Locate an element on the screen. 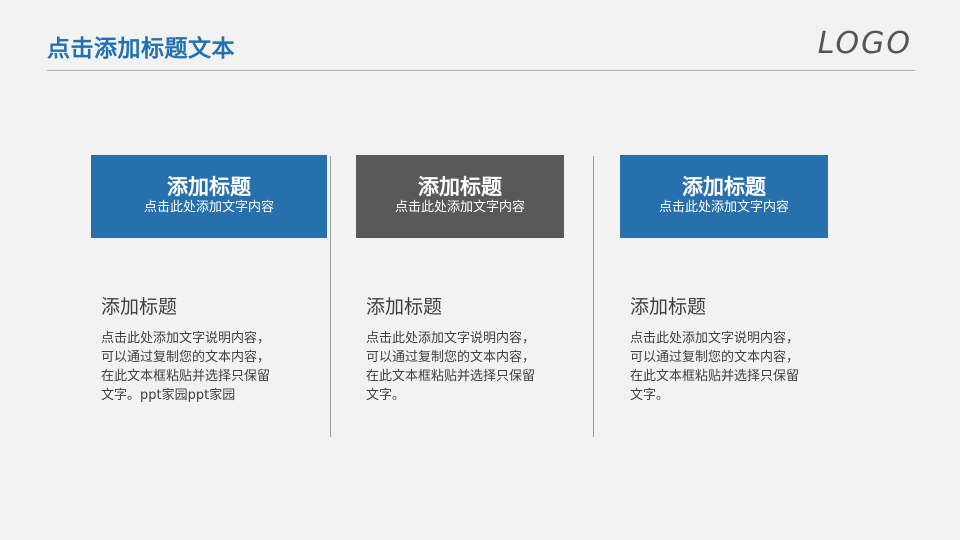 The width and height of the screenshot is (960, 540). slide-title: 点击添加标题文本 is located at coordinates (141, 46).